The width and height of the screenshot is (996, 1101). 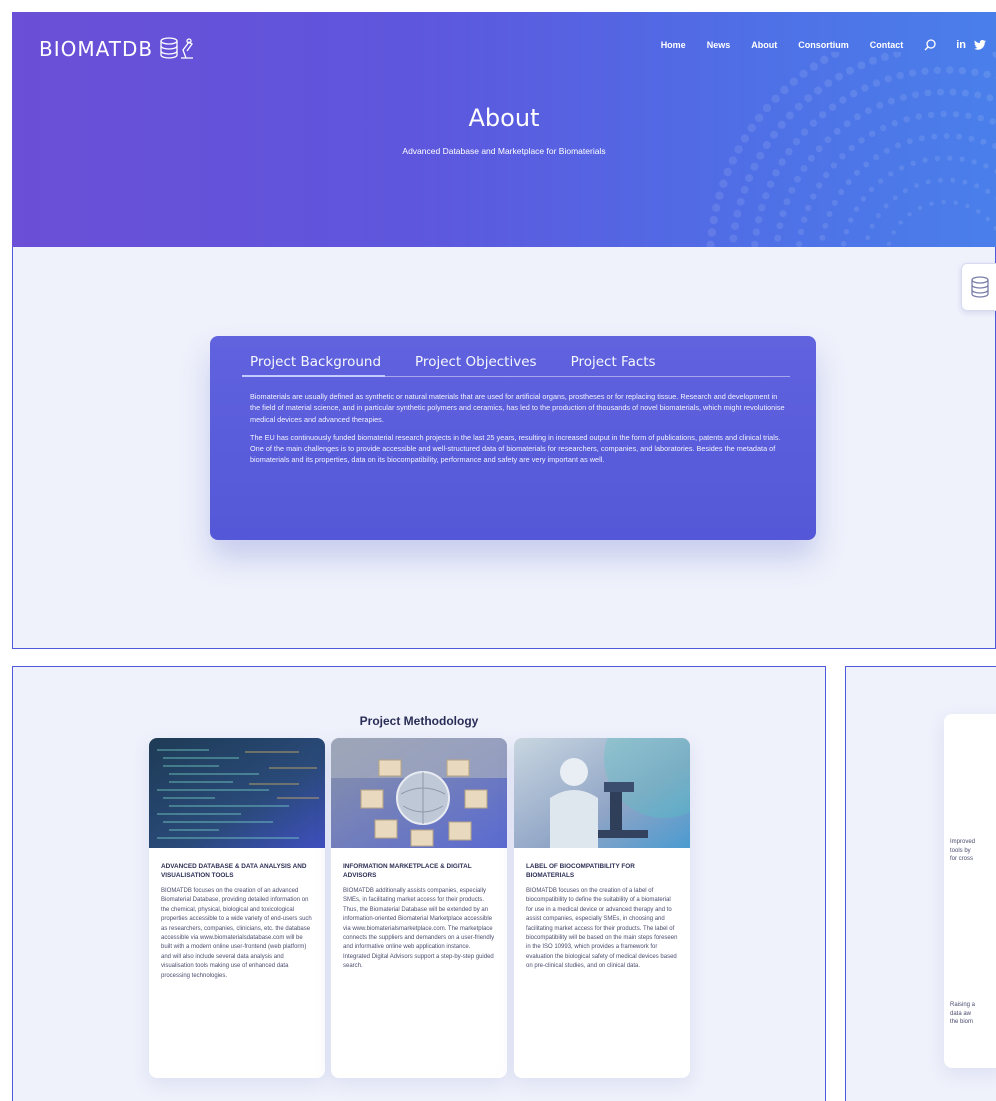 What do you see at coordinates (962, 1022) in the screenshot?
I see `partial-text-line: the biom` at bounding box center [962, 1022].